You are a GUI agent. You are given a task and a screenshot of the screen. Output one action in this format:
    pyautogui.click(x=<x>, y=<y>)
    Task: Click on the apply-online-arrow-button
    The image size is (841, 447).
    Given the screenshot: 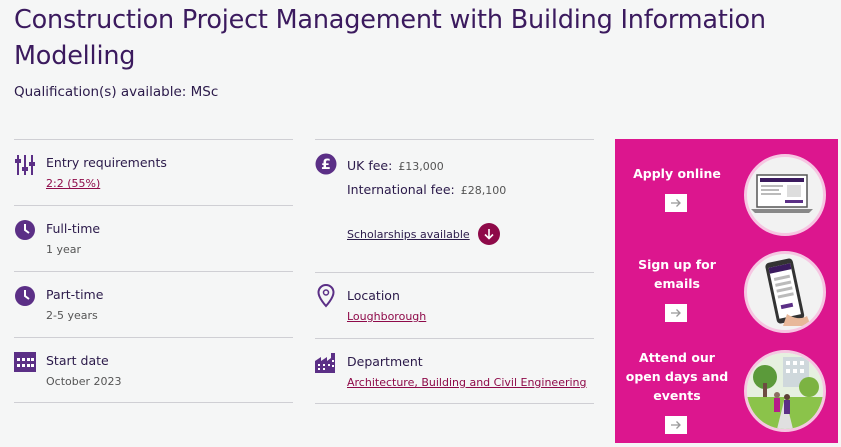 What is the action you would take?
    pyautogui.click(x=676, y=203)
    